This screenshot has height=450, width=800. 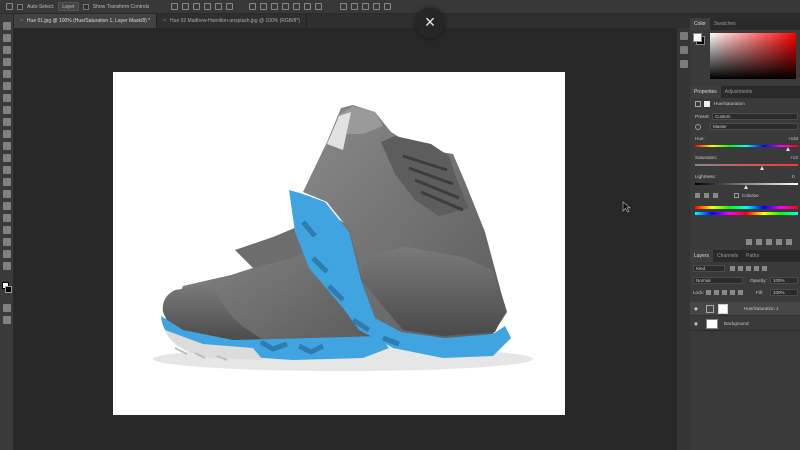 I want to click on eyedropper-sample-icon, so click(x=697, y=195).